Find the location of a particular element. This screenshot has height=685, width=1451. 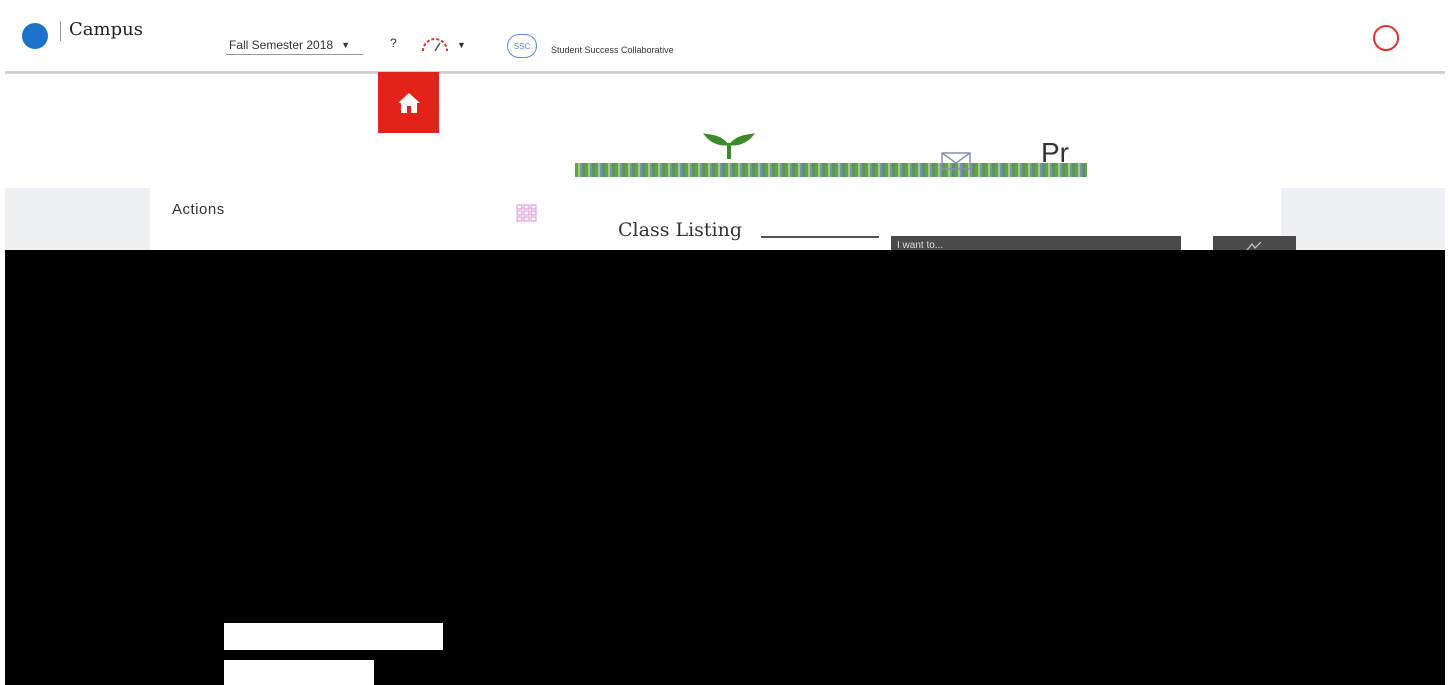

app-title: Campus is located at coordinates (106, 29).